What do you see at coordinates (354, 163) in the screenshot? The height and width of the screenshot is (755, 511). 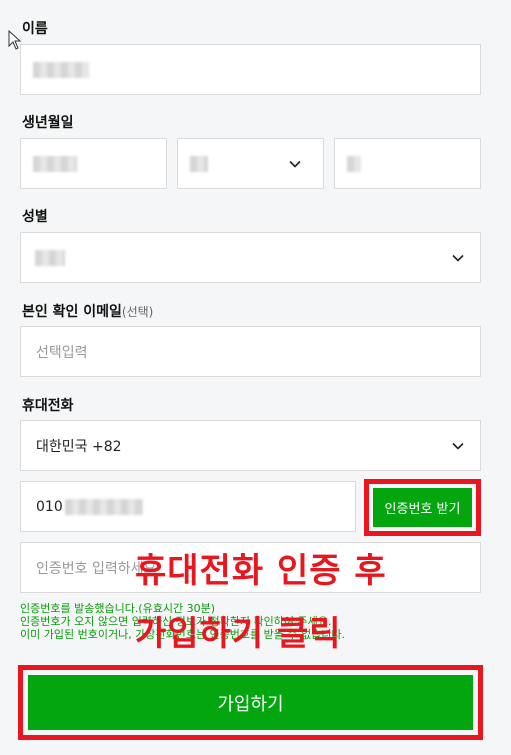 I see `birth-day-redacted` at bounding box center [354, 163].